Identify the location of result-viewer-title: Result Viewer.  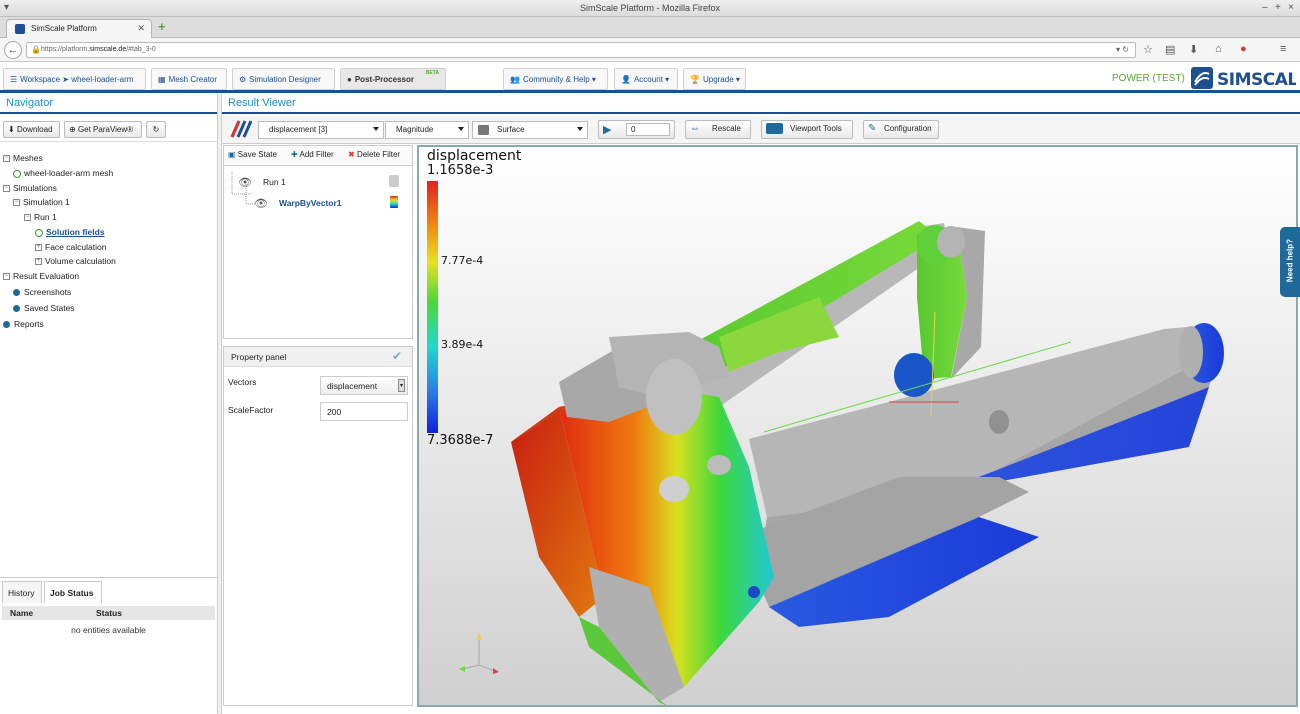
(761, 104).